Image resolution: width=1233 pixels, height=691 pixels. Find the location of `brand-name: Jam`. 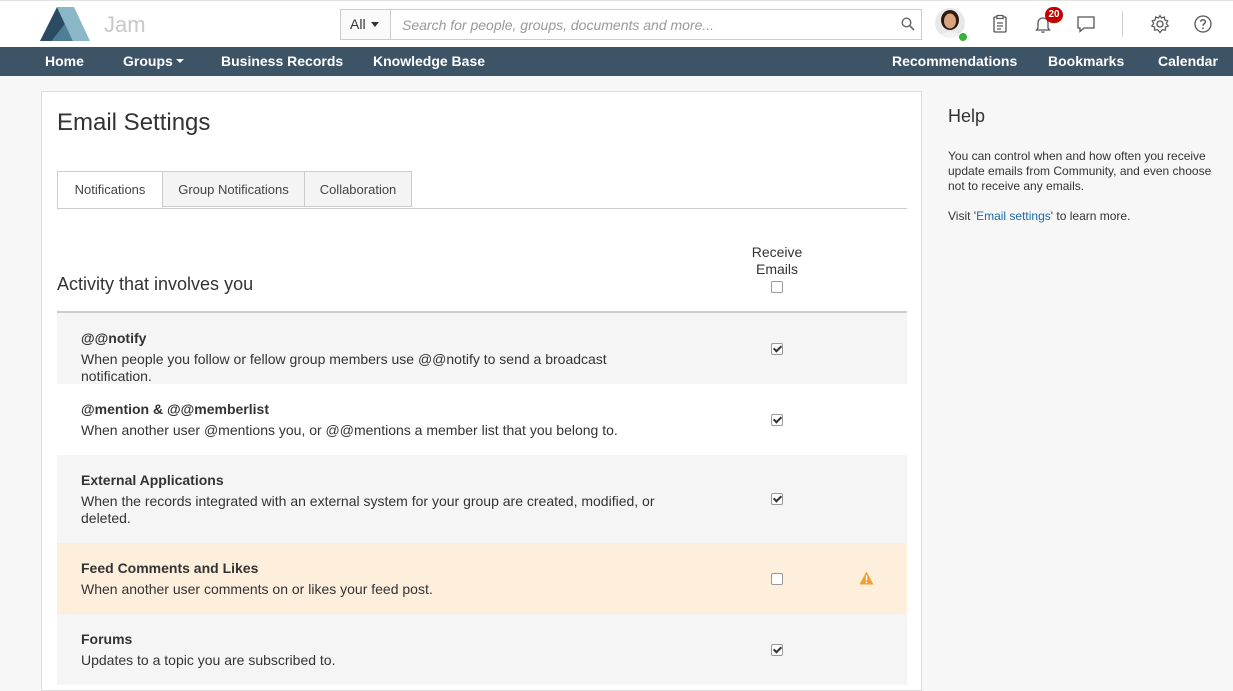

brand-name: Jam is located at coordinates (125, 24).